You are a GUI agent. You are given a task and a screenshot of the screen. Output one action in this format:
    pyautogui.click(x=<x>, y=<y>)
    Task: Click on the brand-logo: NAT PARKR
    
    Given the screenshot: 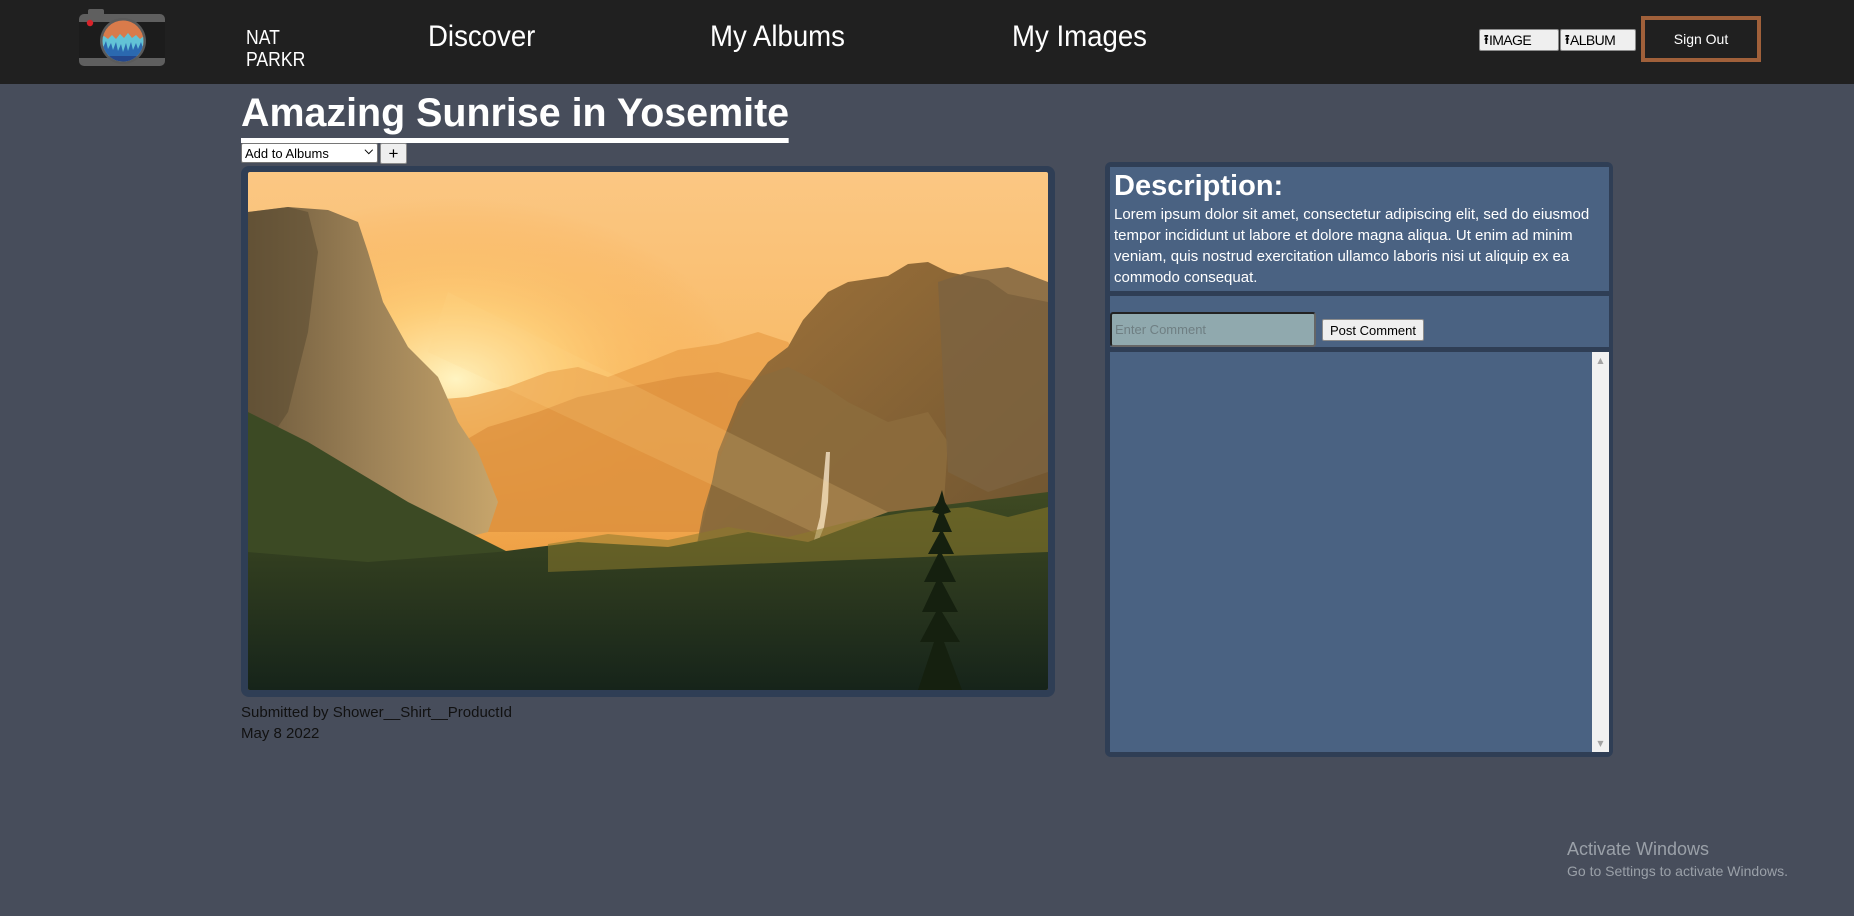 What is the action you would take?
    pyautogui.click(x=191, y=39)
    